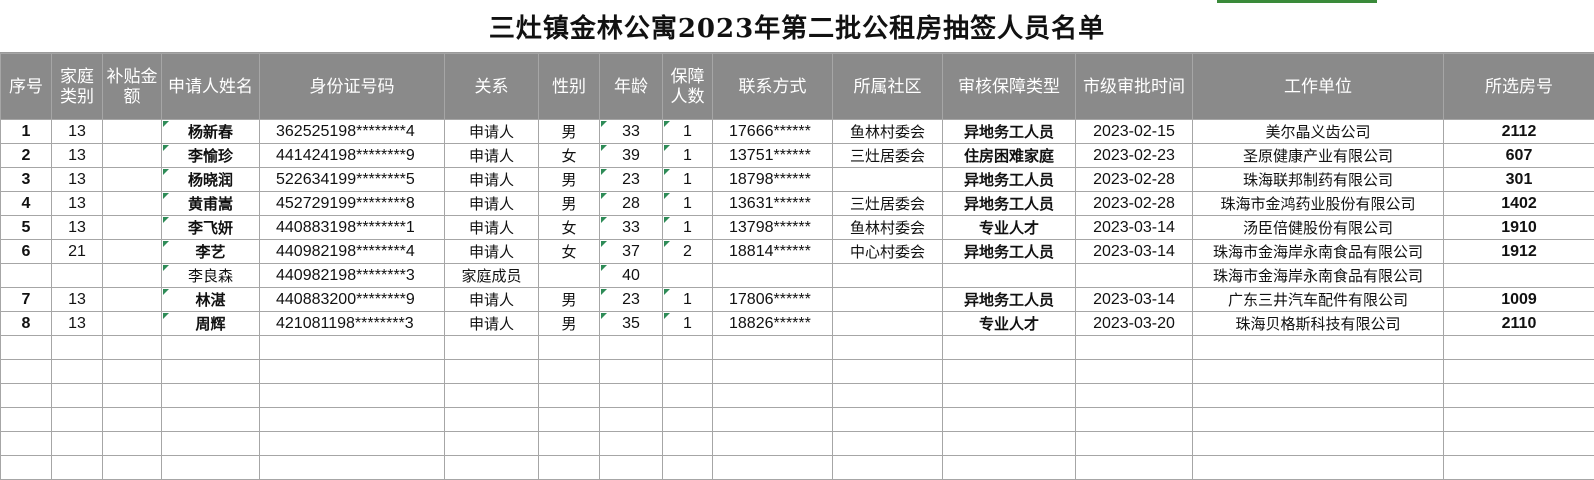 This screenshot has height=480, width=1594. What do you see at coordinates (688, 87) in the screenshot?
I see `header-covered-count: 保障人数` at bounding box center [688, 87].